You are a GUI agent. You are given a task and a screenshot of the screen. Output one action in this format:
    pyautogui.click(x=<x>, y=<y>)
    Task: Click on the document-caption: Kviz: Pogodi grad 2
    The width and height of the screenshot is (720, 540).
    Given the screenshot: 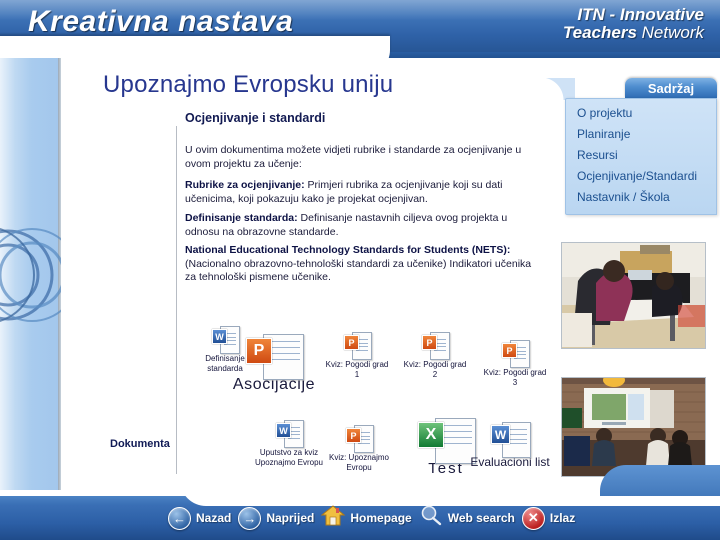 What is the action you would take?
    pyautogui.click(x=435, y=369)
    